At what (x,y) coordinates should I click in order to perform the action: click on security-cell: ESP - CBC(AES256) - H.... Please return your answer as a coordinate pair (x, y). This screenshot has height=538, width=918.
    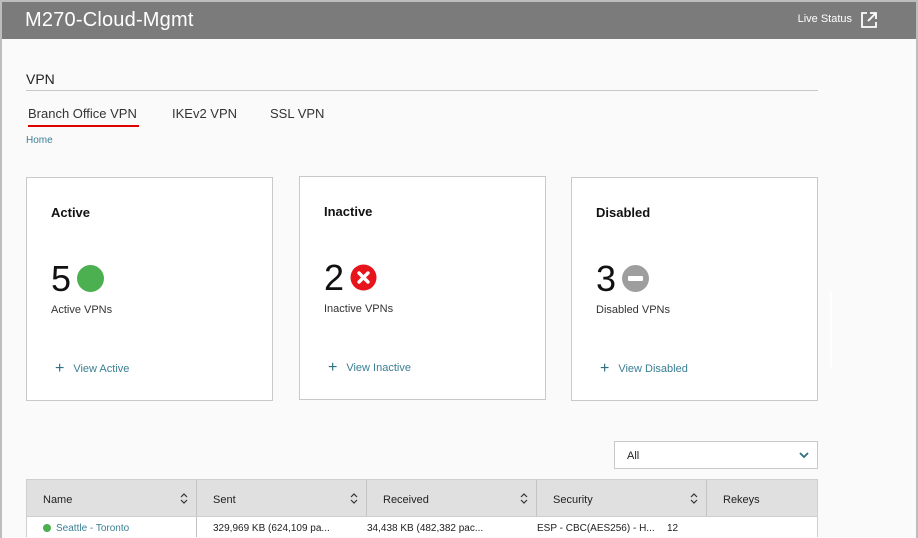
    Looking at the image, I should click on (596, 528).